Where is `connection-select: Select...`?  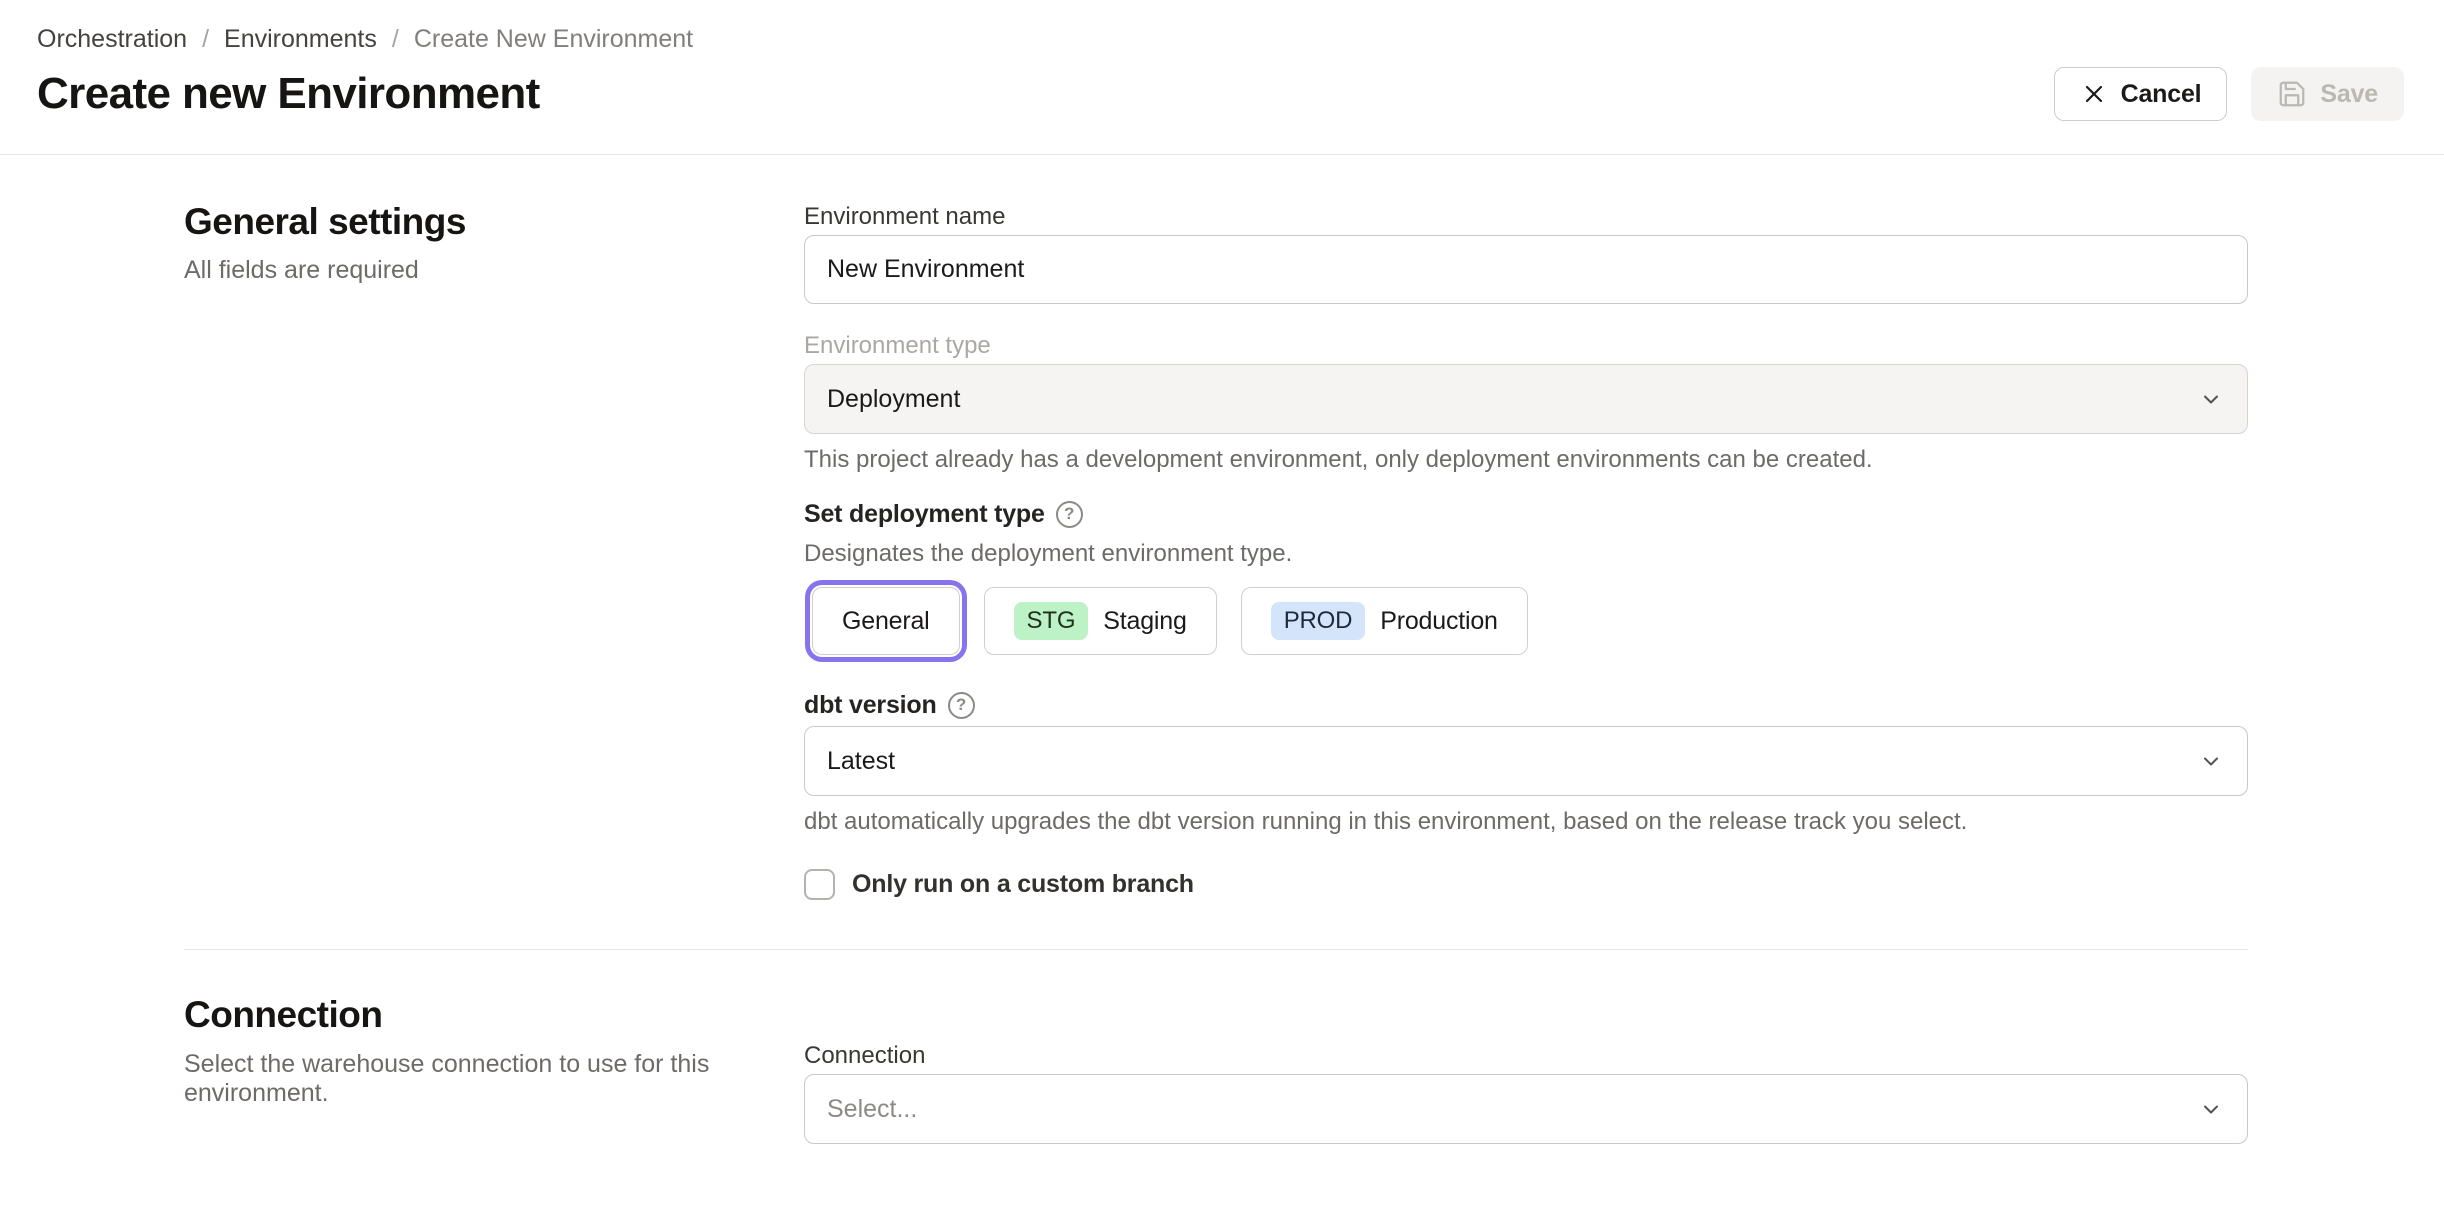 connection-select: Select... is located at coordinates (1526, 1109).